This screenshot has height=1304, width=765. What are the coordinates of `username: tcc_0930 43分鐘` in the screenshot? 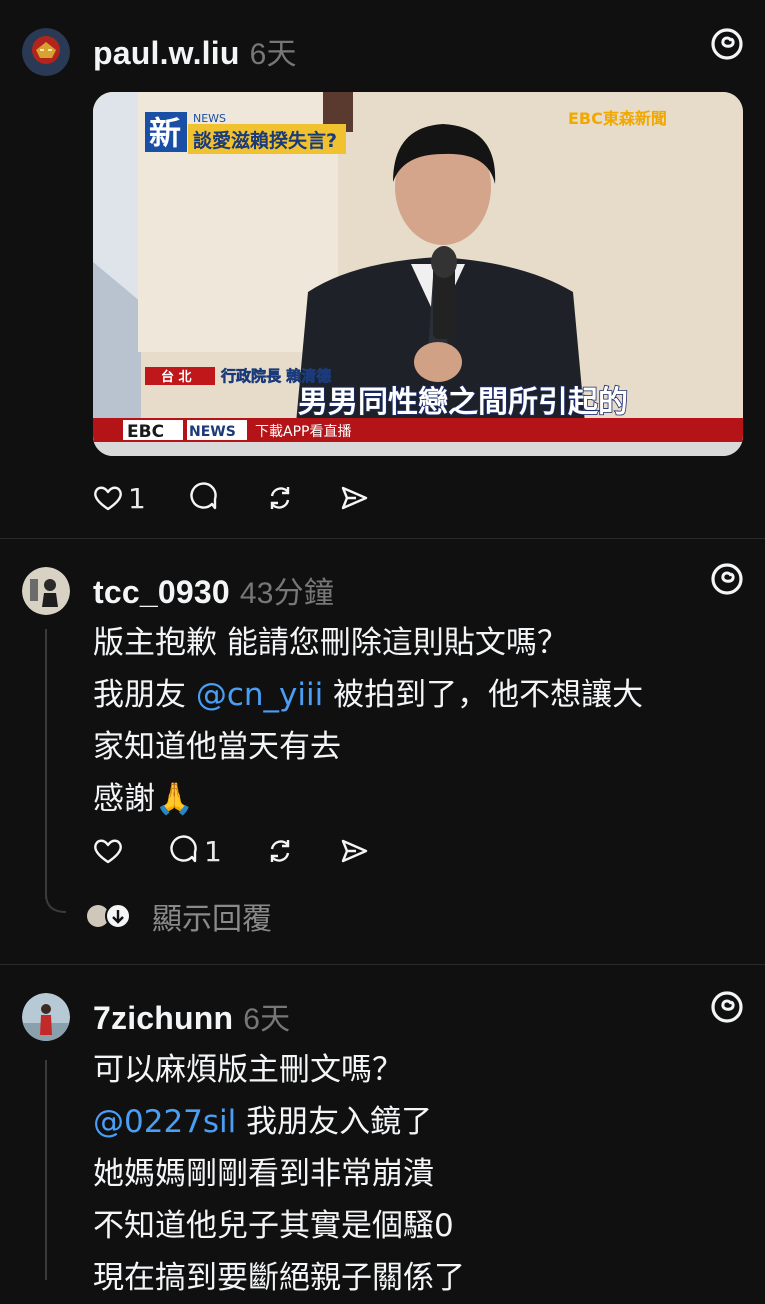 It's located at (213, 590).